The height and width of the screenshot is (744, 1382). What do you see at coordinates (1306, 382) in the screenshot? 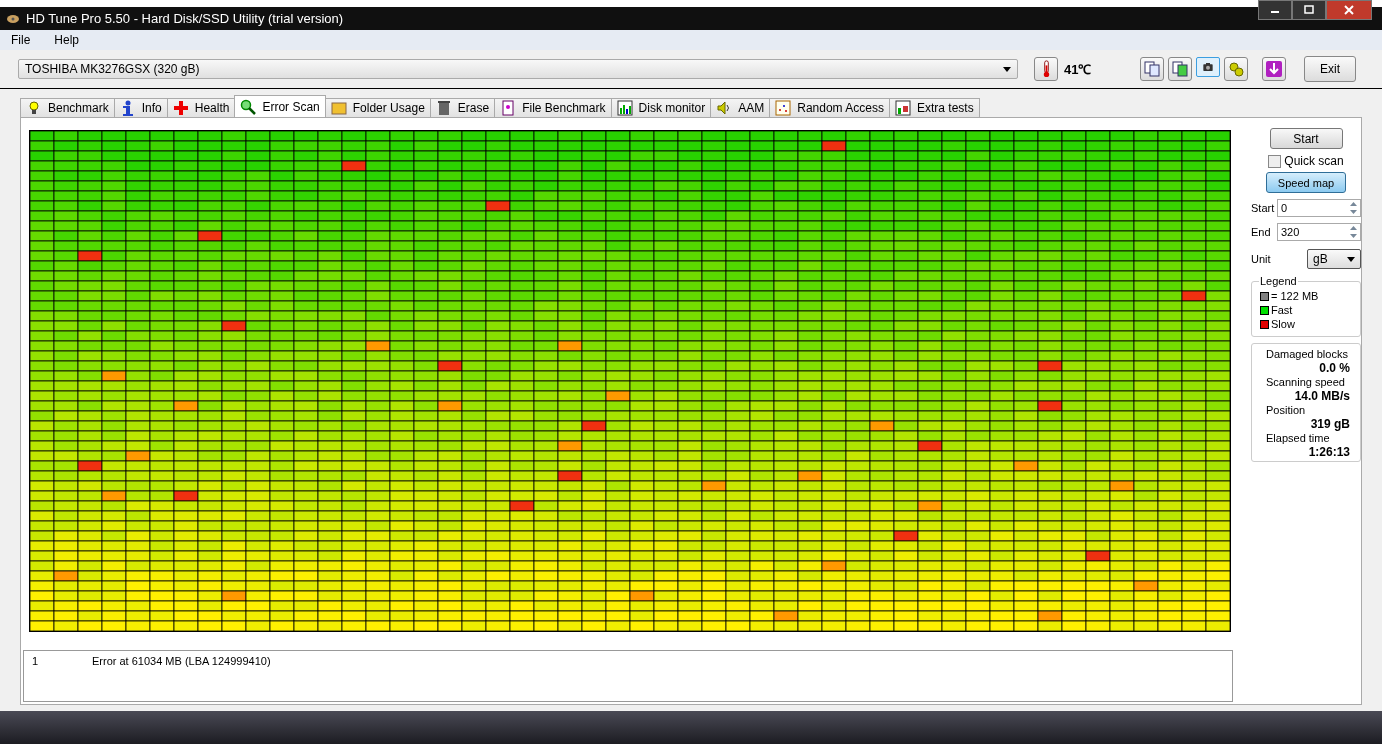
I see `stat-label: Scanning speed` at bounding box center [1306, 382].